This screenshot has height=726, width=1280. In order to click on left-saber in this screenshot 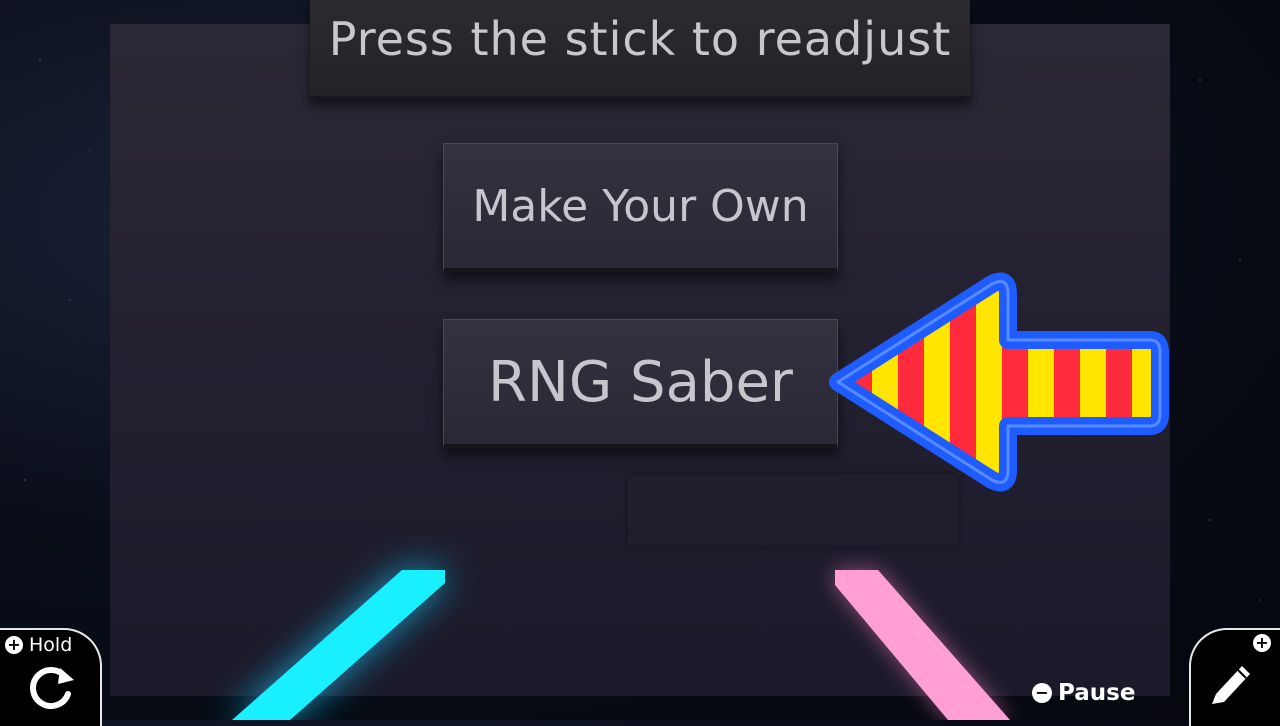, I will do `click(337, 645)`.